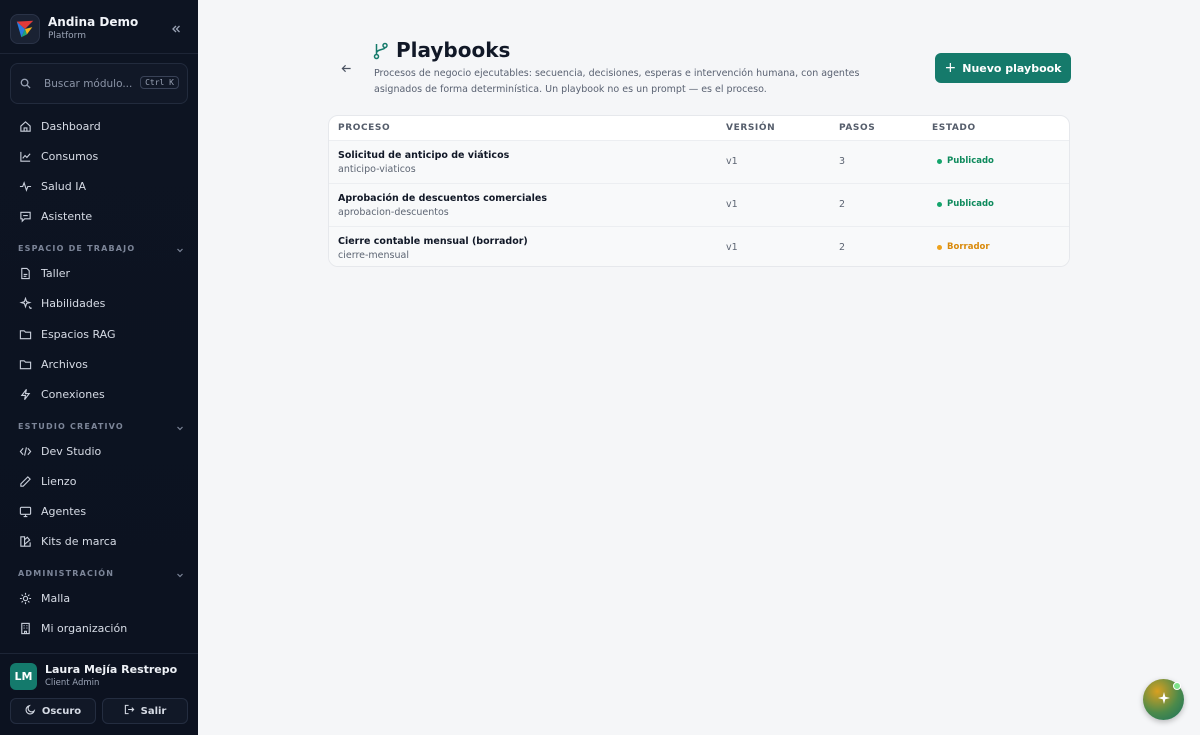 The height and width of the screenshot is (735, 1200). Describe the element at coordinates (64, 364) in the screenshot. I see `nav-item-label: Archivos` at that location.